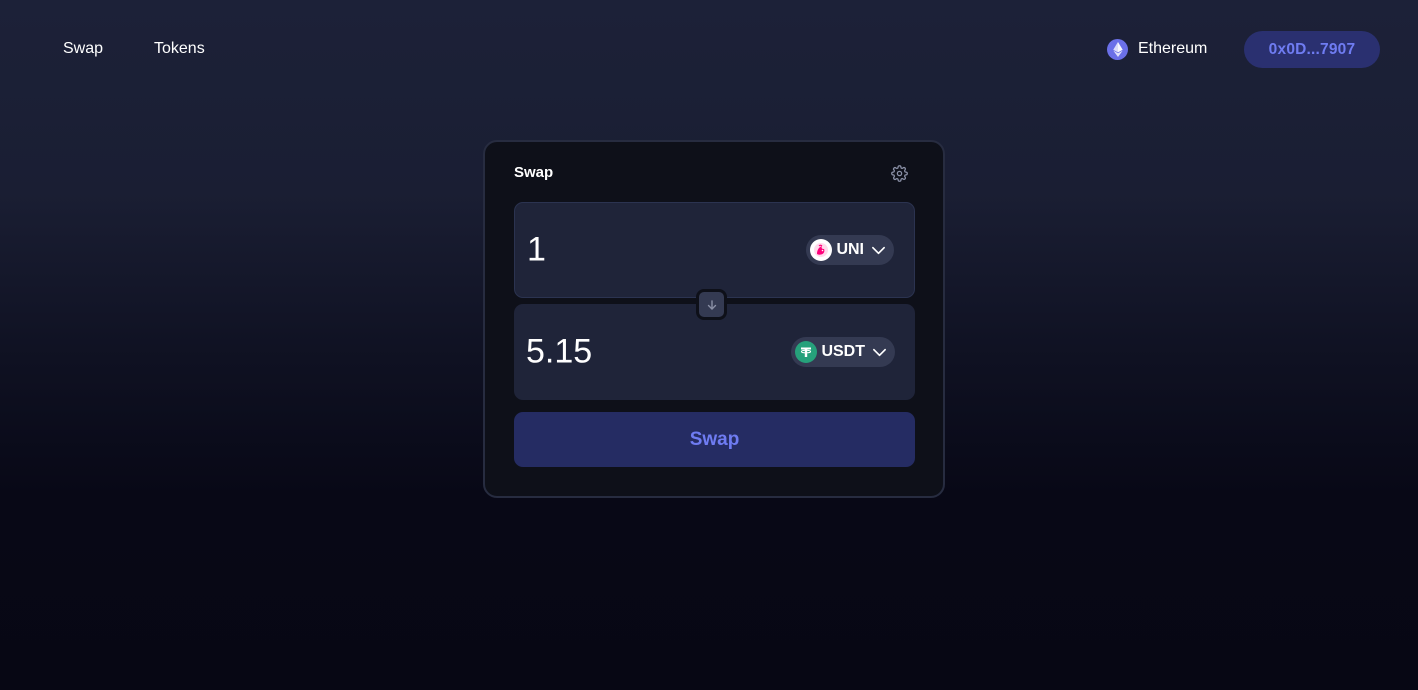 This screenshot has height=690, width=1418. I want to click on swap-submit-button: Swap, so click(714, 439).